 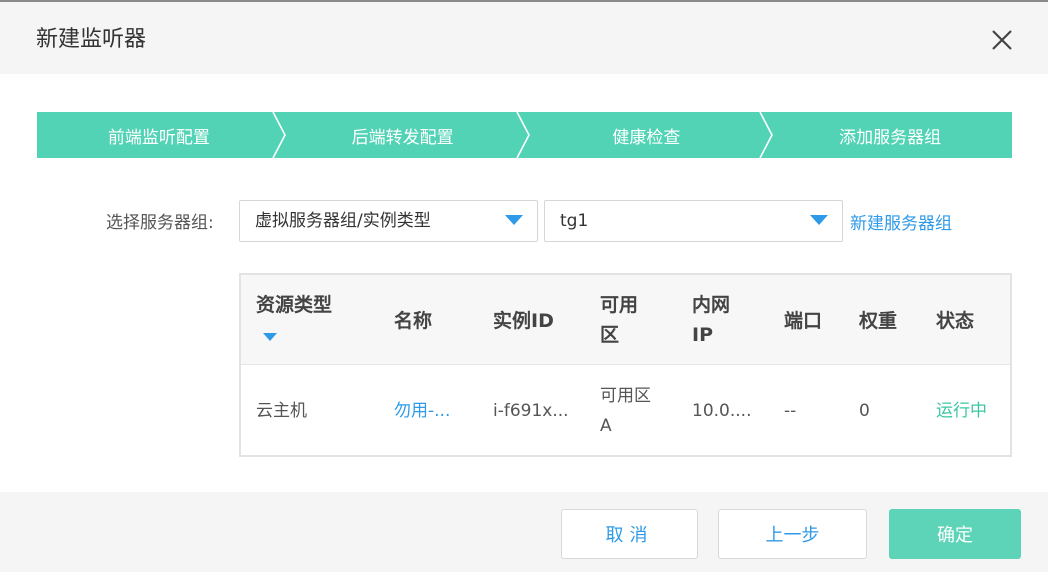 What do you see at coordinates (961, 411) in the screenshot?
I see `status-badge: 运行中` at bounding box center [961, 411].